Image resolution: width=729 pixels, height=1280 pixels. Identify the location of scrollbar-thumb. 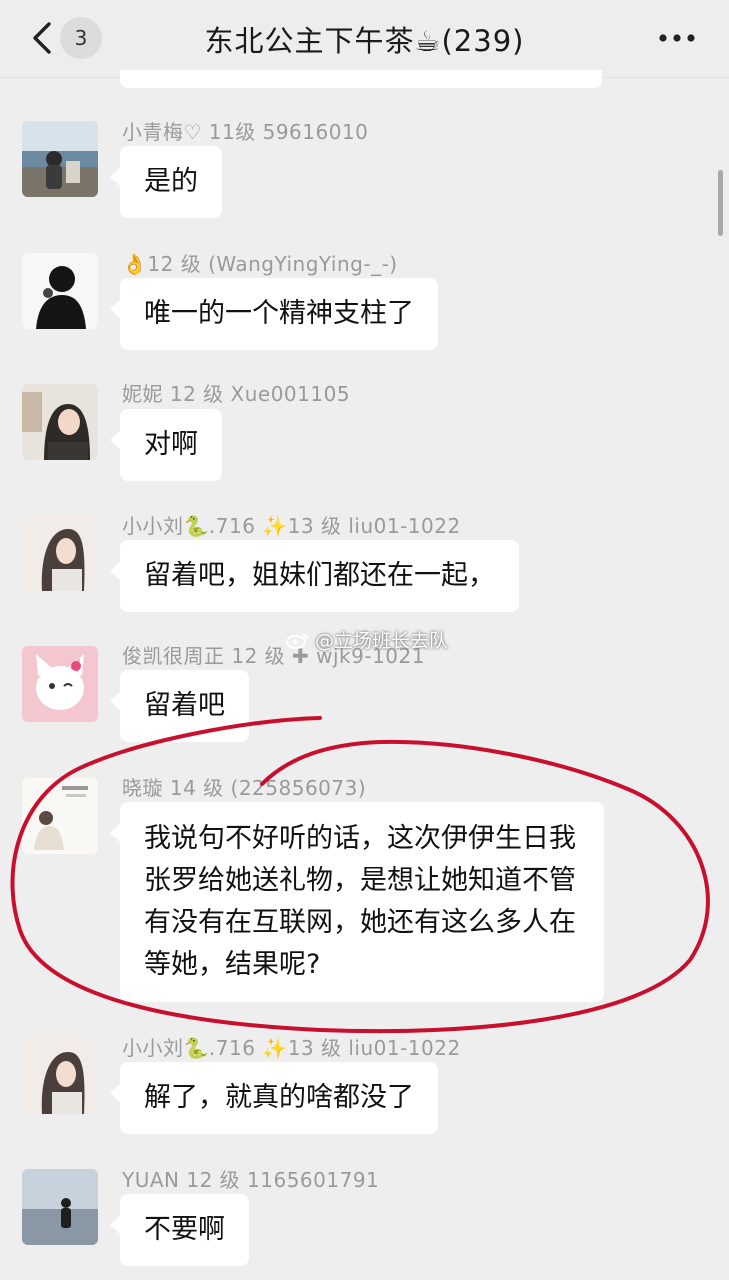
(720, 203).